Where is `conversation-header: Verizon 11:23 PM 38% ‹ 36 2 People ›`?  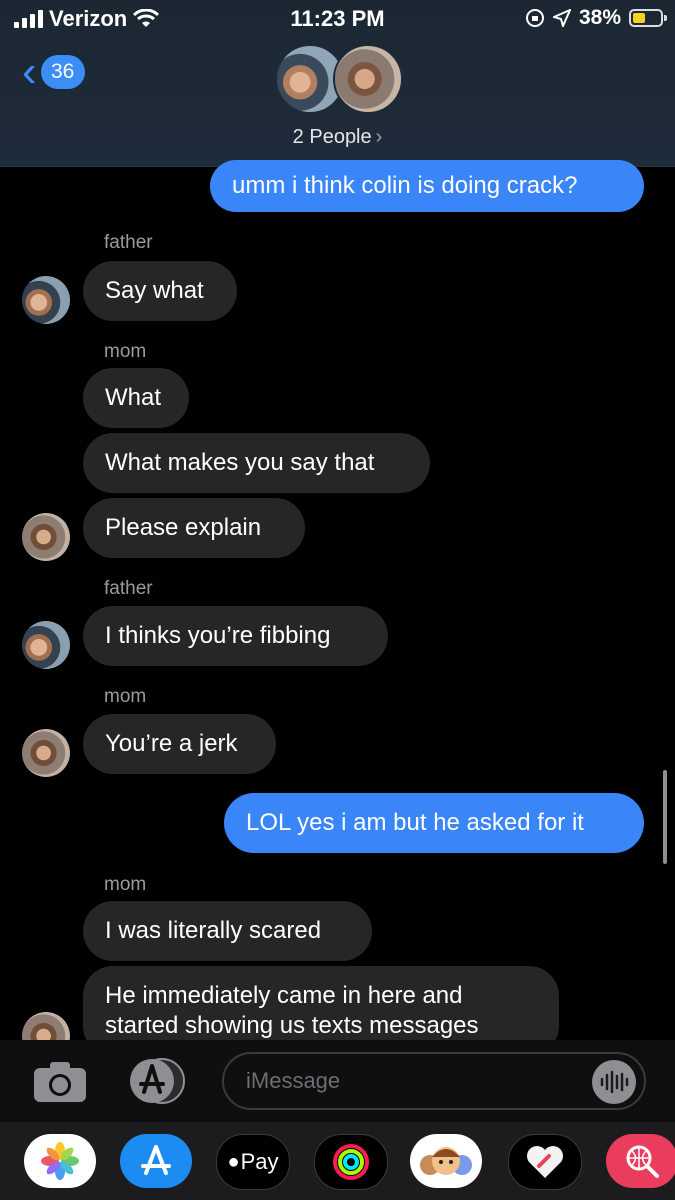 conversation-header: Verizon 11:23 PM 38% ‹ 36 2 People › is located at coordinates (337, 83).